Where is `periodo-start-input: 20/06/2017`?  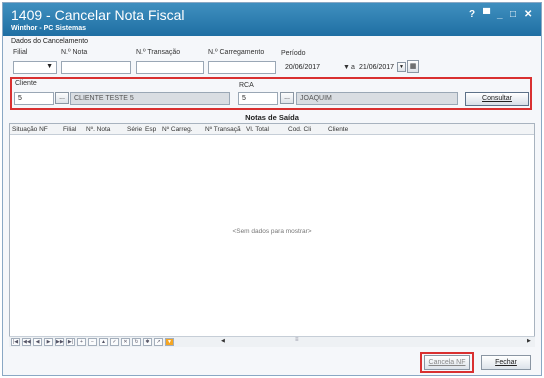
periodo-start-input: 20/06/2017 is located at coordinates (312, 67).